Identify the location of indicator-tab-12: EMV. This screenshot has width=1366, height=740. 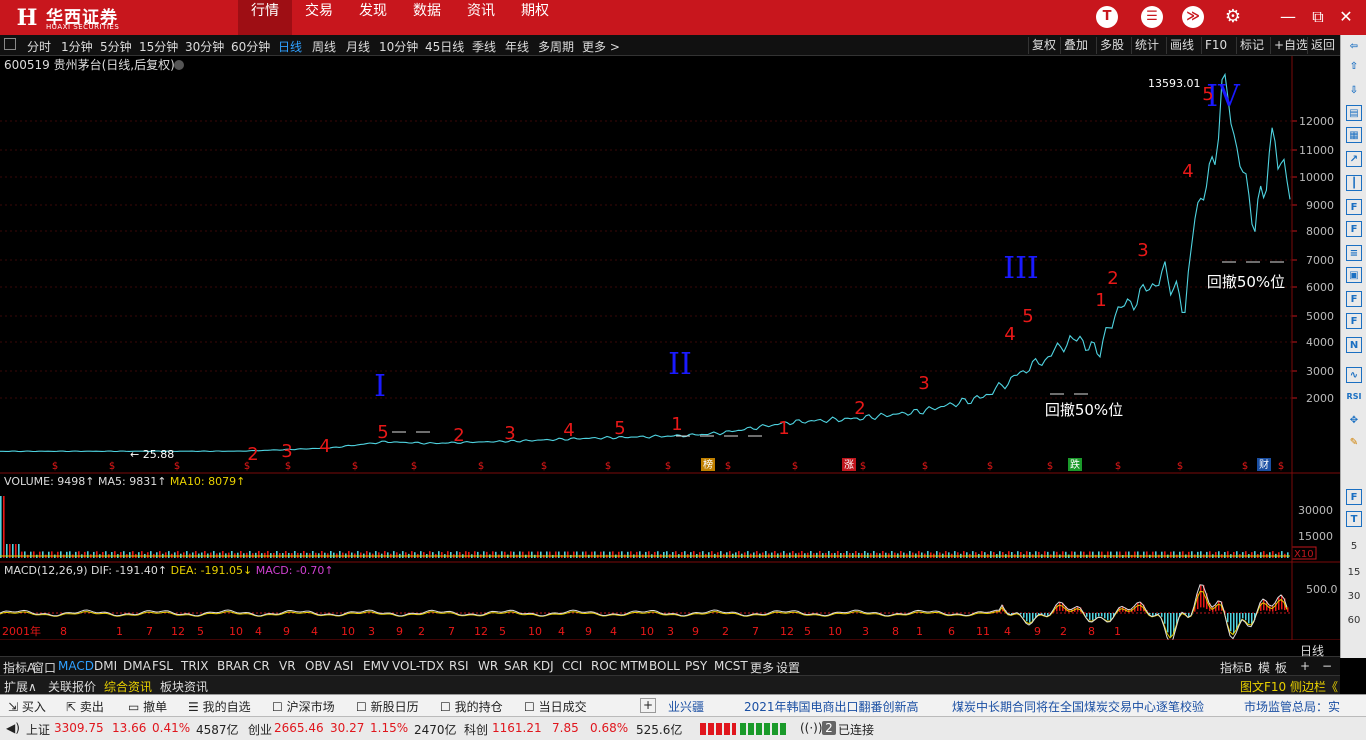
(376, 666).